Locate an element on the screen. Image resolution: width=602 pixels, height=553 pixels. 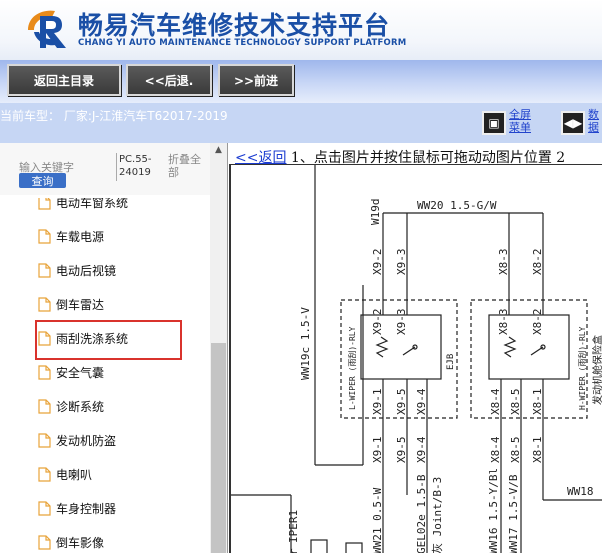
tree-item-label: 车身控制器 is located at coordinates (86, 508).